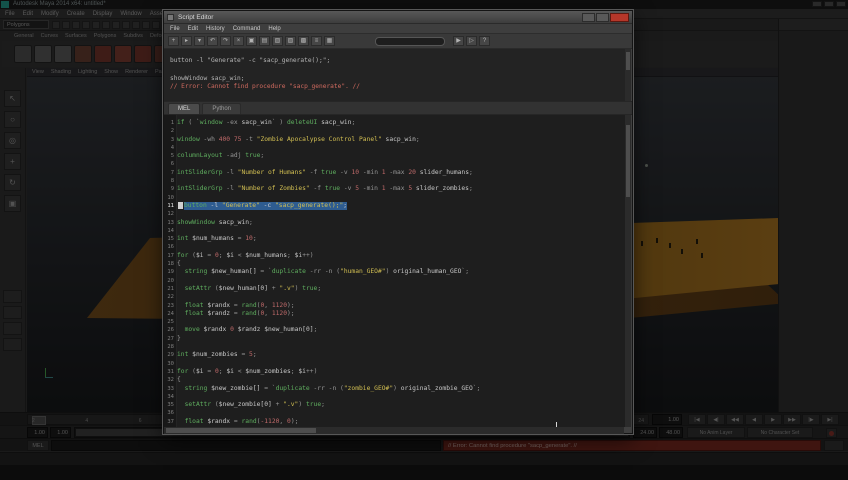 The width and height of the screenshot is (848, 480). I want to click on clear-input-icon: ▨, so click(290, 41).